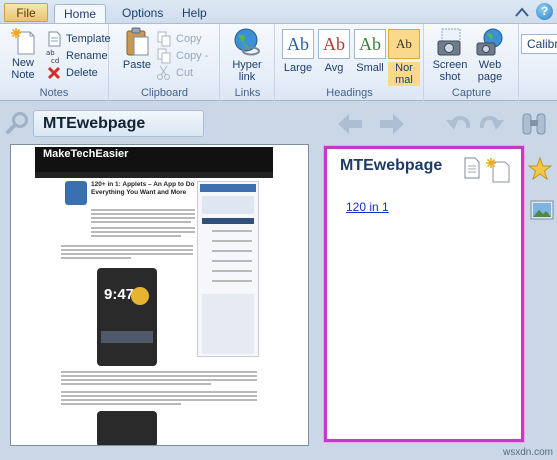 Image resolution: width=557 pixels, height=460 pixels. I want to click on group-clipboard-label: Clipboard, so click(164, 93).